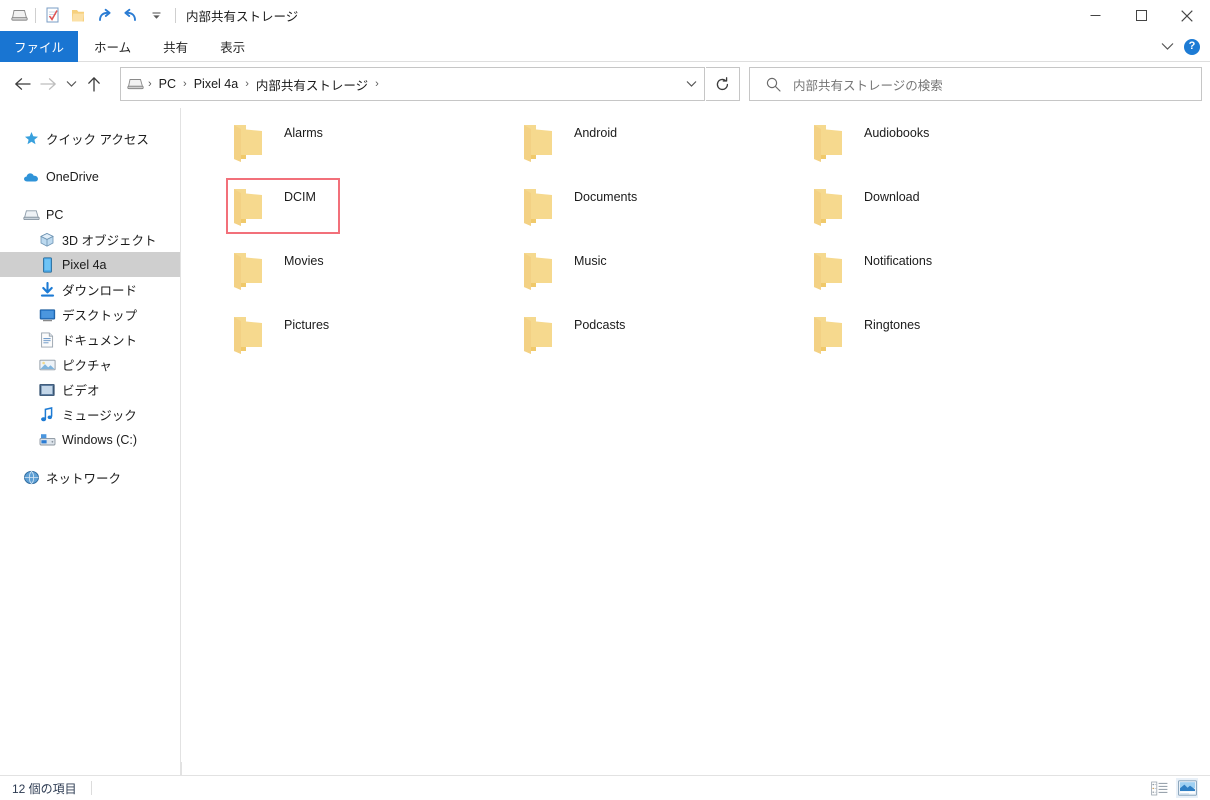 This screenshot has width=1210, height=800. What do you see at coordinates (47, 365) in the screenshot?
I see `pictures-icon` at bounding box center [47, 365].